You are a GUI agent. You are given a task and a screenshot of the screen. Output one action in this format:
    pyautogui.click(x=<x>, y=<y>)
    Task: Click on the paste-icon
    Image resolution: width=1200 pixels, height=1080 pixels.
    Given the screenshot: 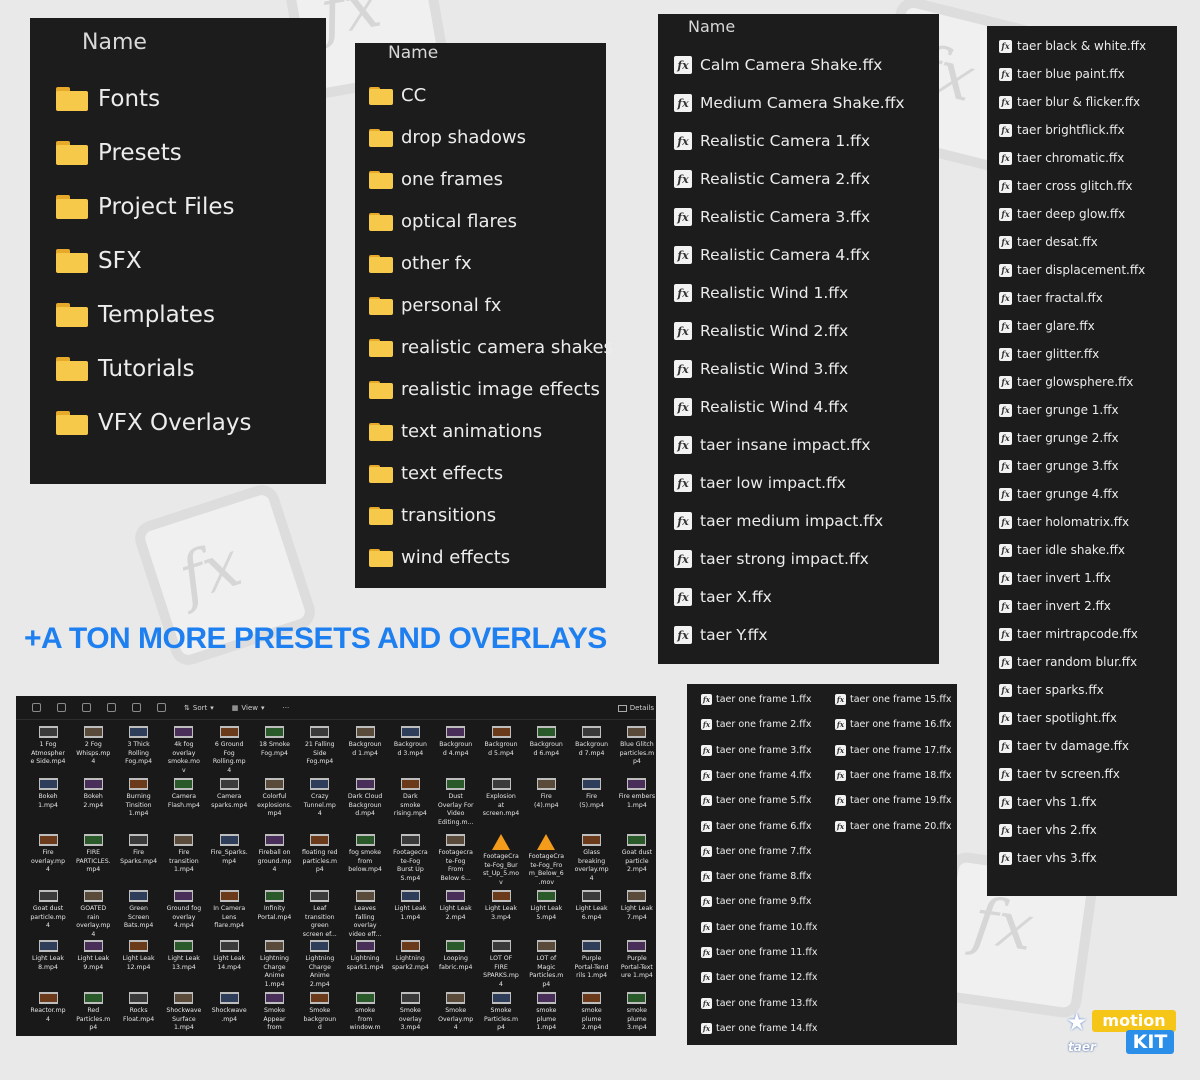 What is the action you would take?
    pyautogui.click(x=86, y=707)
    